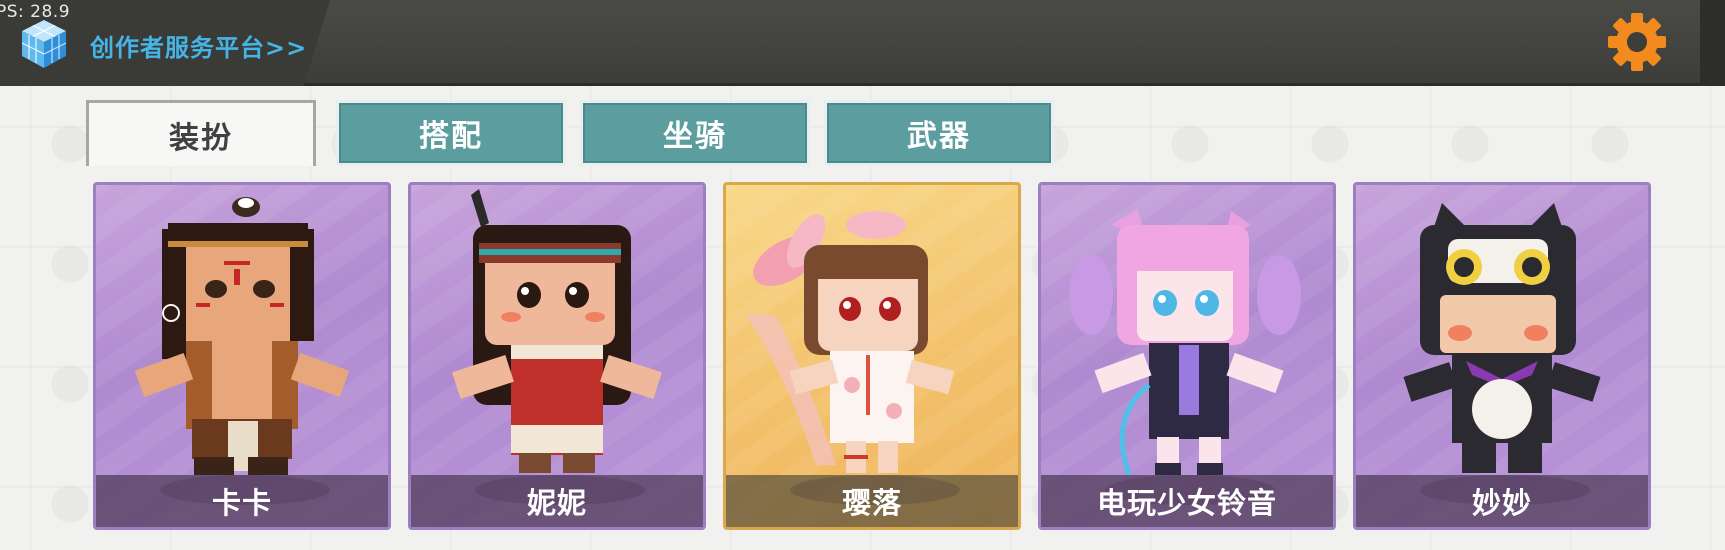 This screenshot has height=550, width=1725. I want to click on skin-card-lingyin: 电玩少女铃音, so click(1187, 356).